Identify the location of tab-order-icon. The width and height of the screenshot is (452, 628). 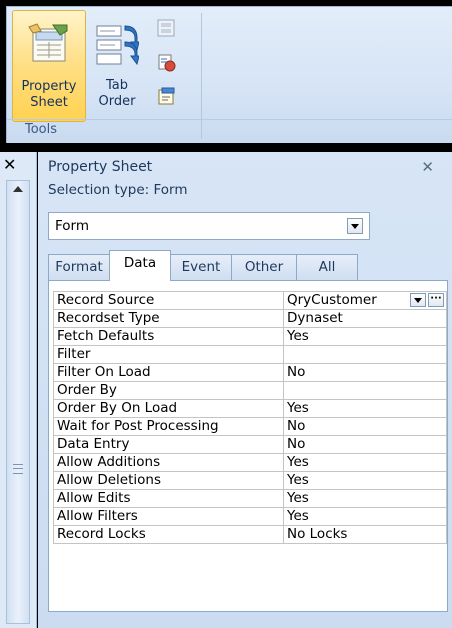
(117, 45).